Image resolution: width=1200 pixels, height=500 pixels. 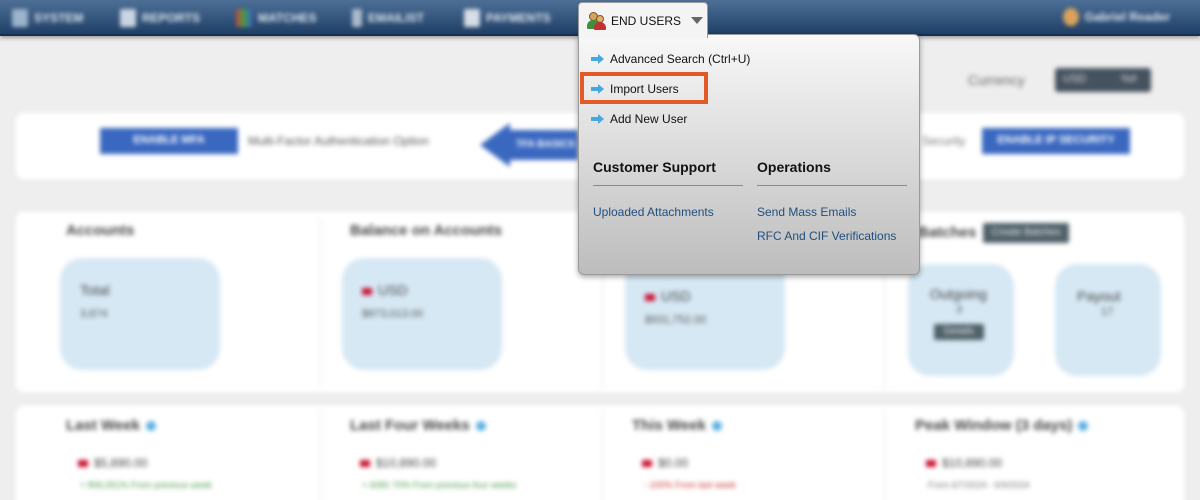 What do you see at coordinates (410, 425) in the screenshot?
I see `week-title: Last Four Weeks` at bounding box center [410, 425].